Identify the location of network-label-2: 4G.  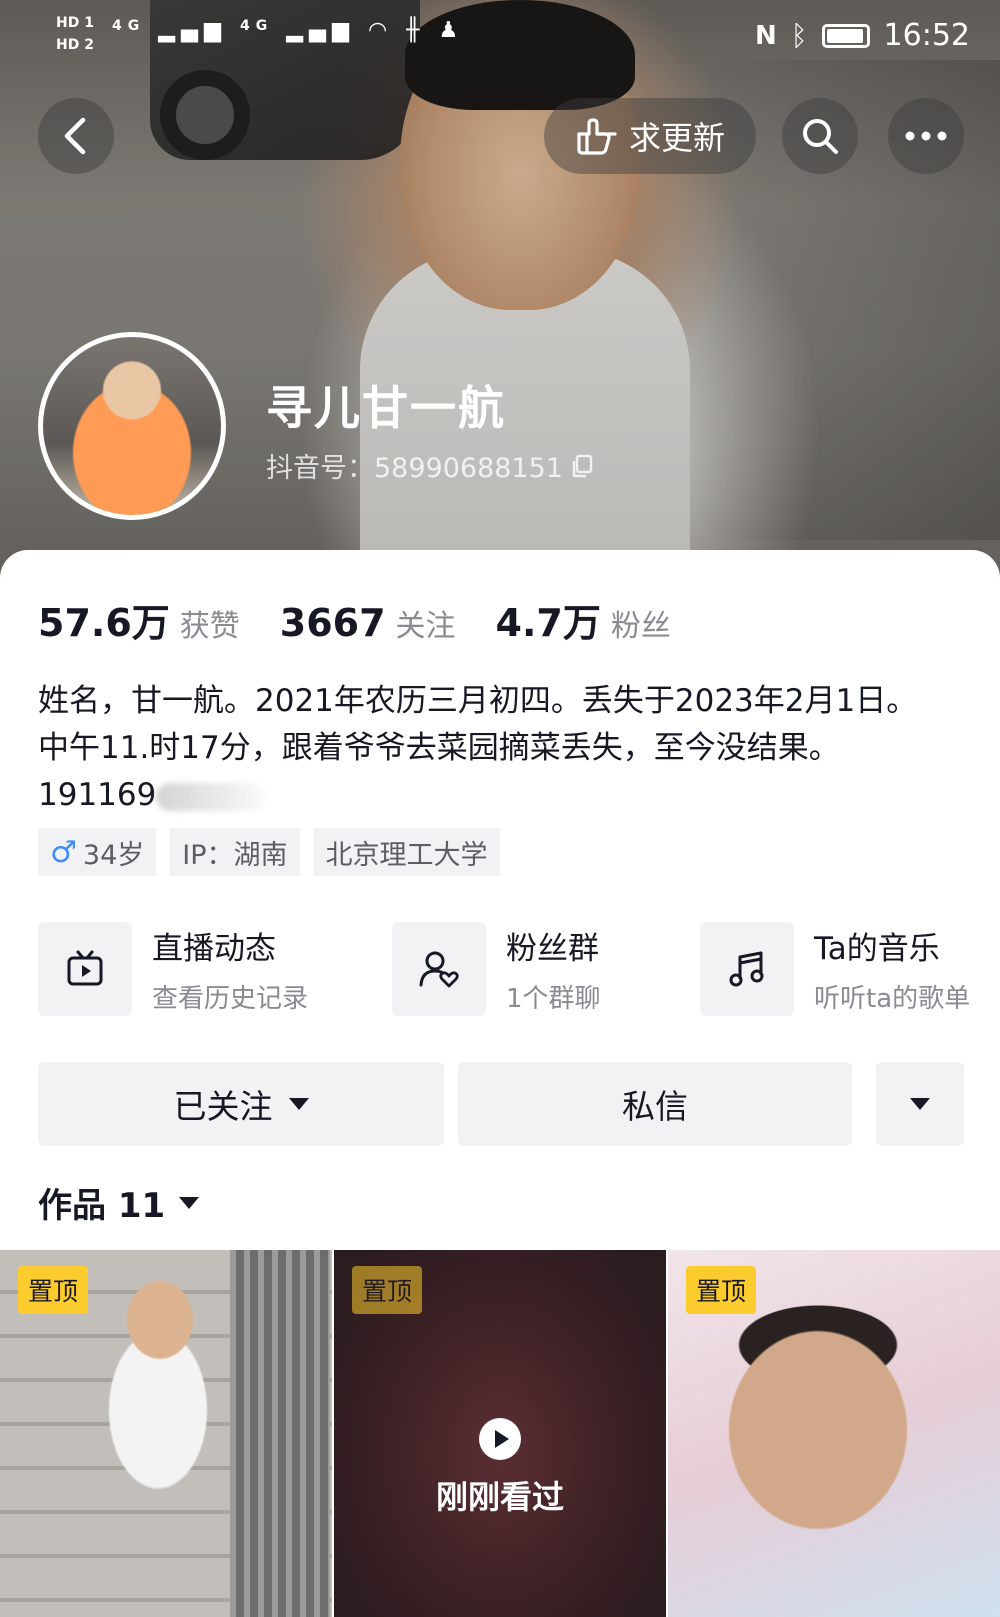
(257, 26).